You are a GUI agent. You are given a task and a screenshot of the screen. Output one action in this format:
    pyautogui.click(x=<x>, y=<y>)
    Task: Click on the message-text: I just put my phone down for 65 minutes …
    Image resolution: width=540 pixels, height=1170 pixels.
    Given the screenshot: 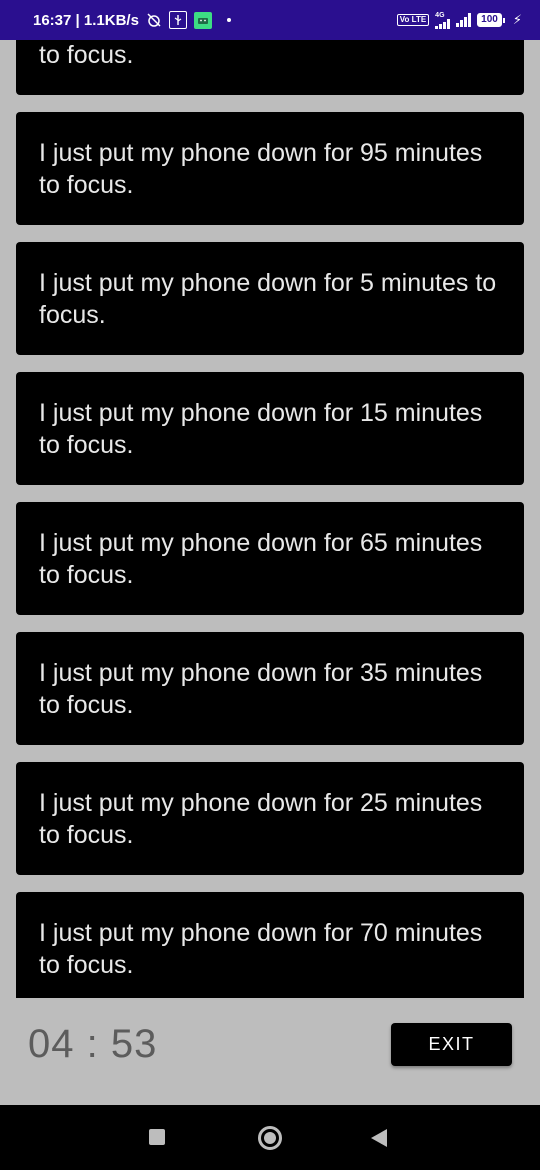 What is the action you would take?
    pyautogui.click(x=261, y=559)
    